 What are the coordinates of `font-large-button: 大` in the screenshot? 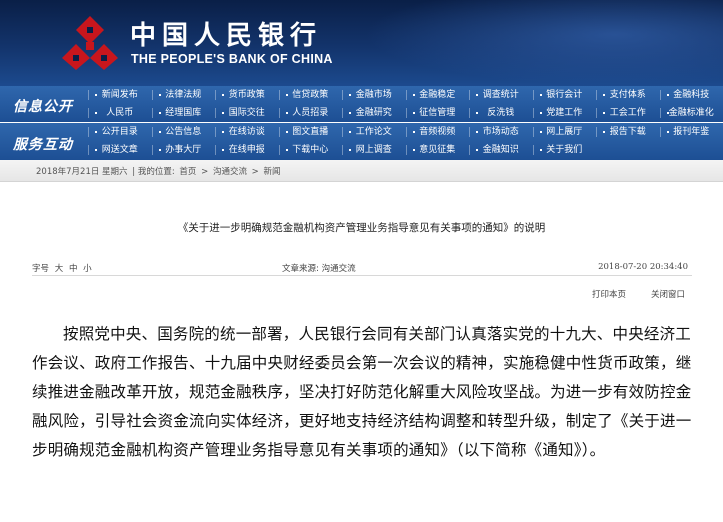 It's located at (59, 269).